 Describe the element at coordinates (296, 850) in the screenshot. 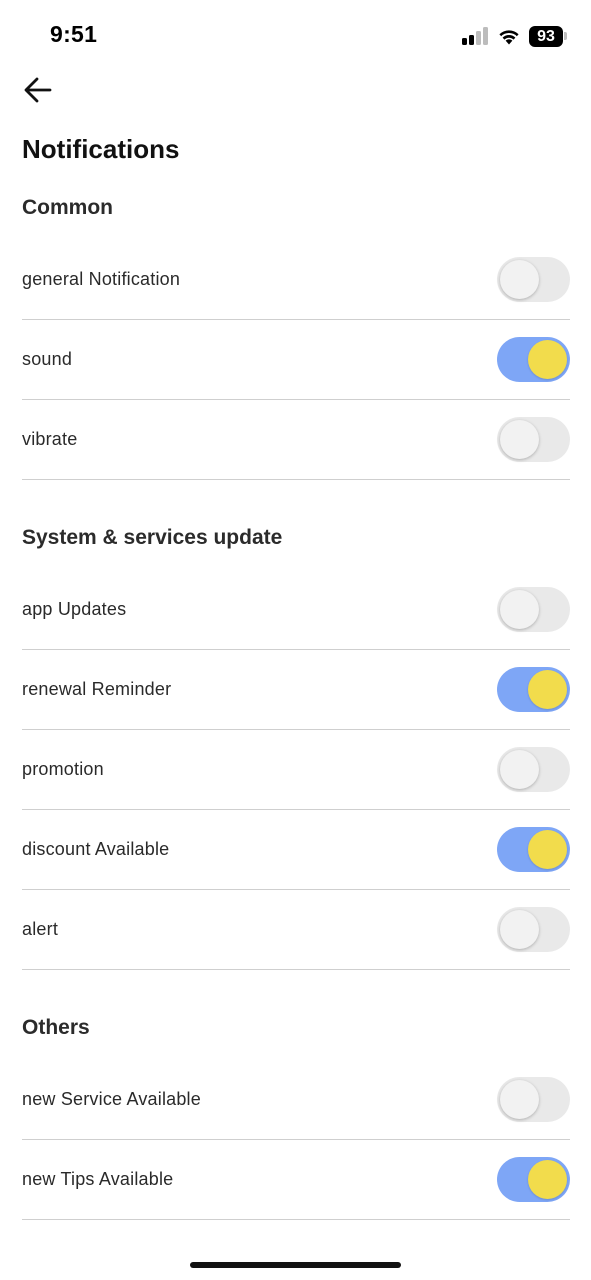

I see `setting-row-discount-available: discount Available` at that location.